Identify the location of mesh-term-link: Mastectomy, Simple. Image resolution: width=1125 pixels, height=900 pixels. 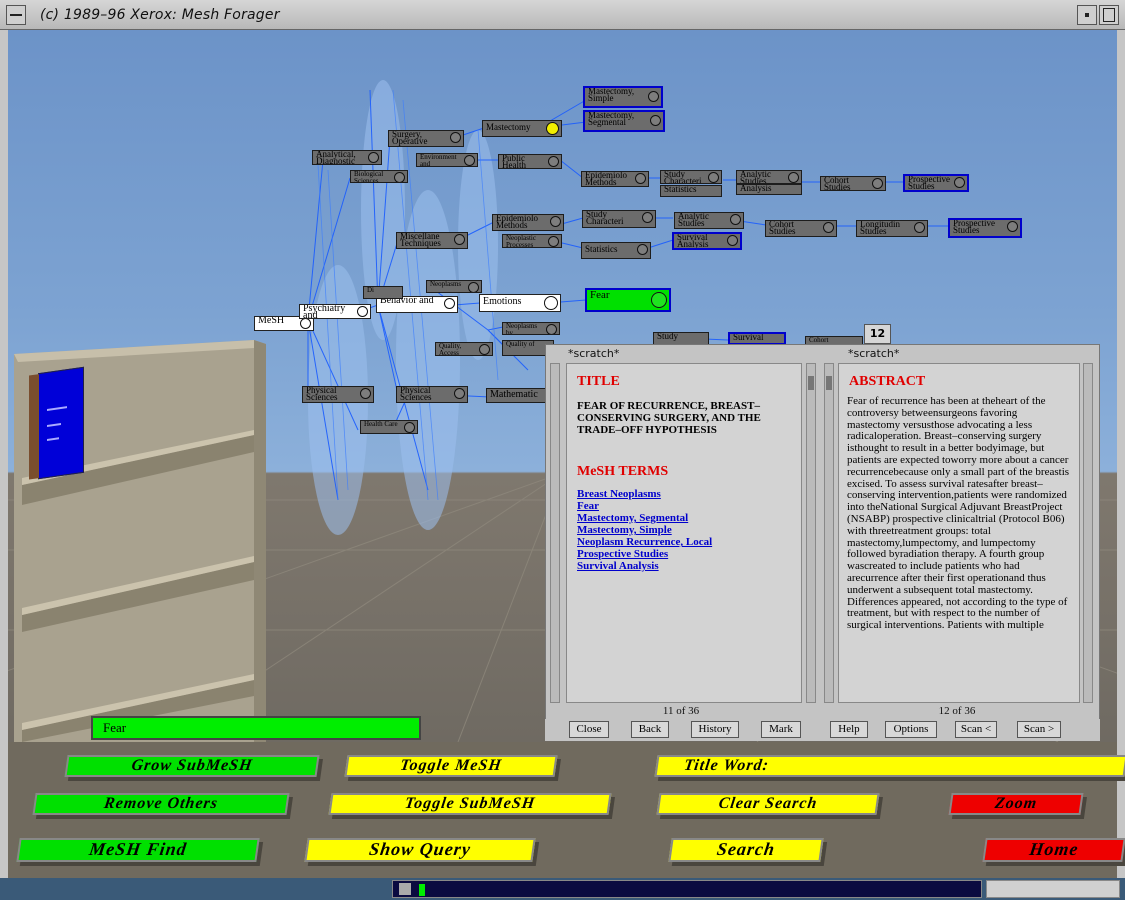
(689, 530).